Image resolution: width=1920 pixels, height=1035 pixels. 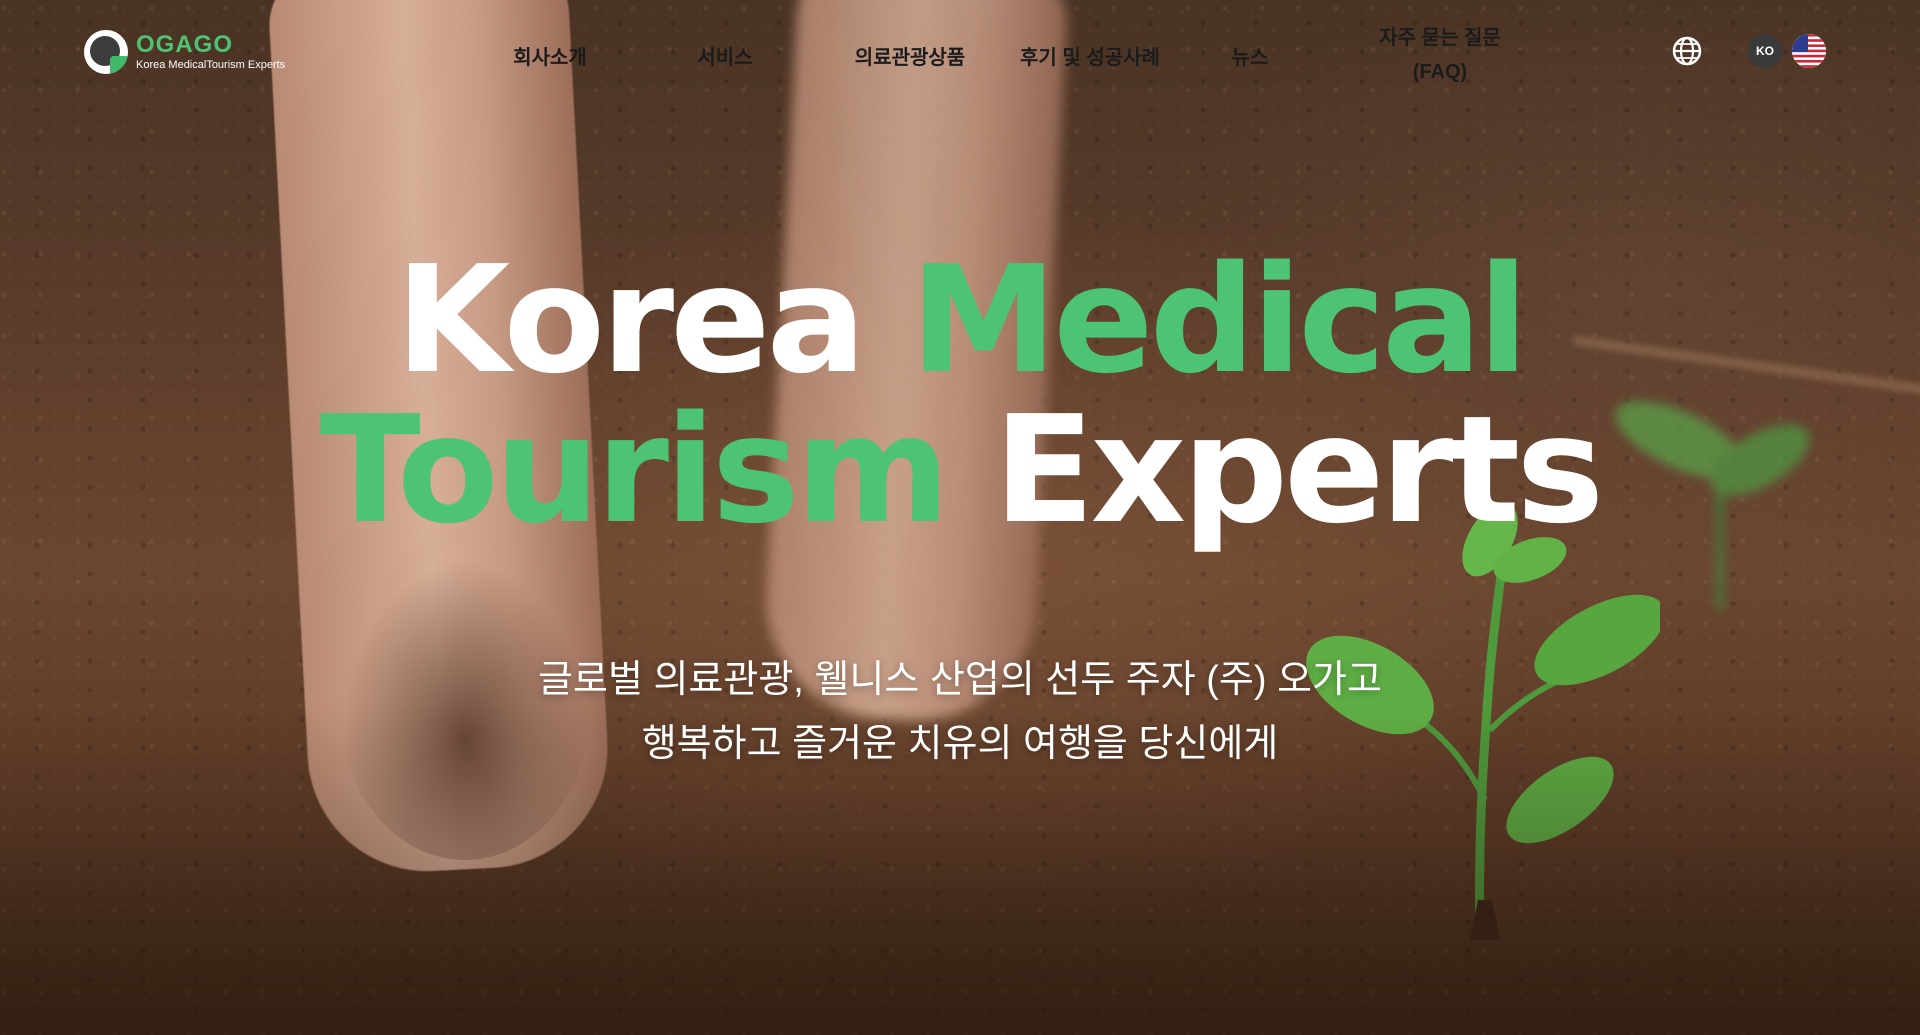 I want to click on nav-item-news: 뉴스, so click(x=1250, y=55).